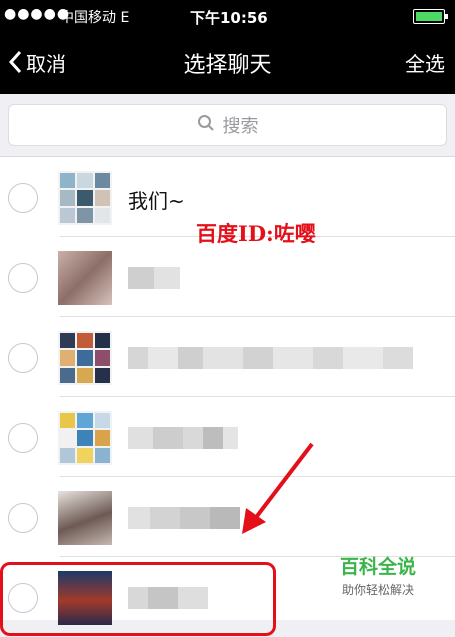  I want to click on select-all-button: 全选, so click(425, 62).